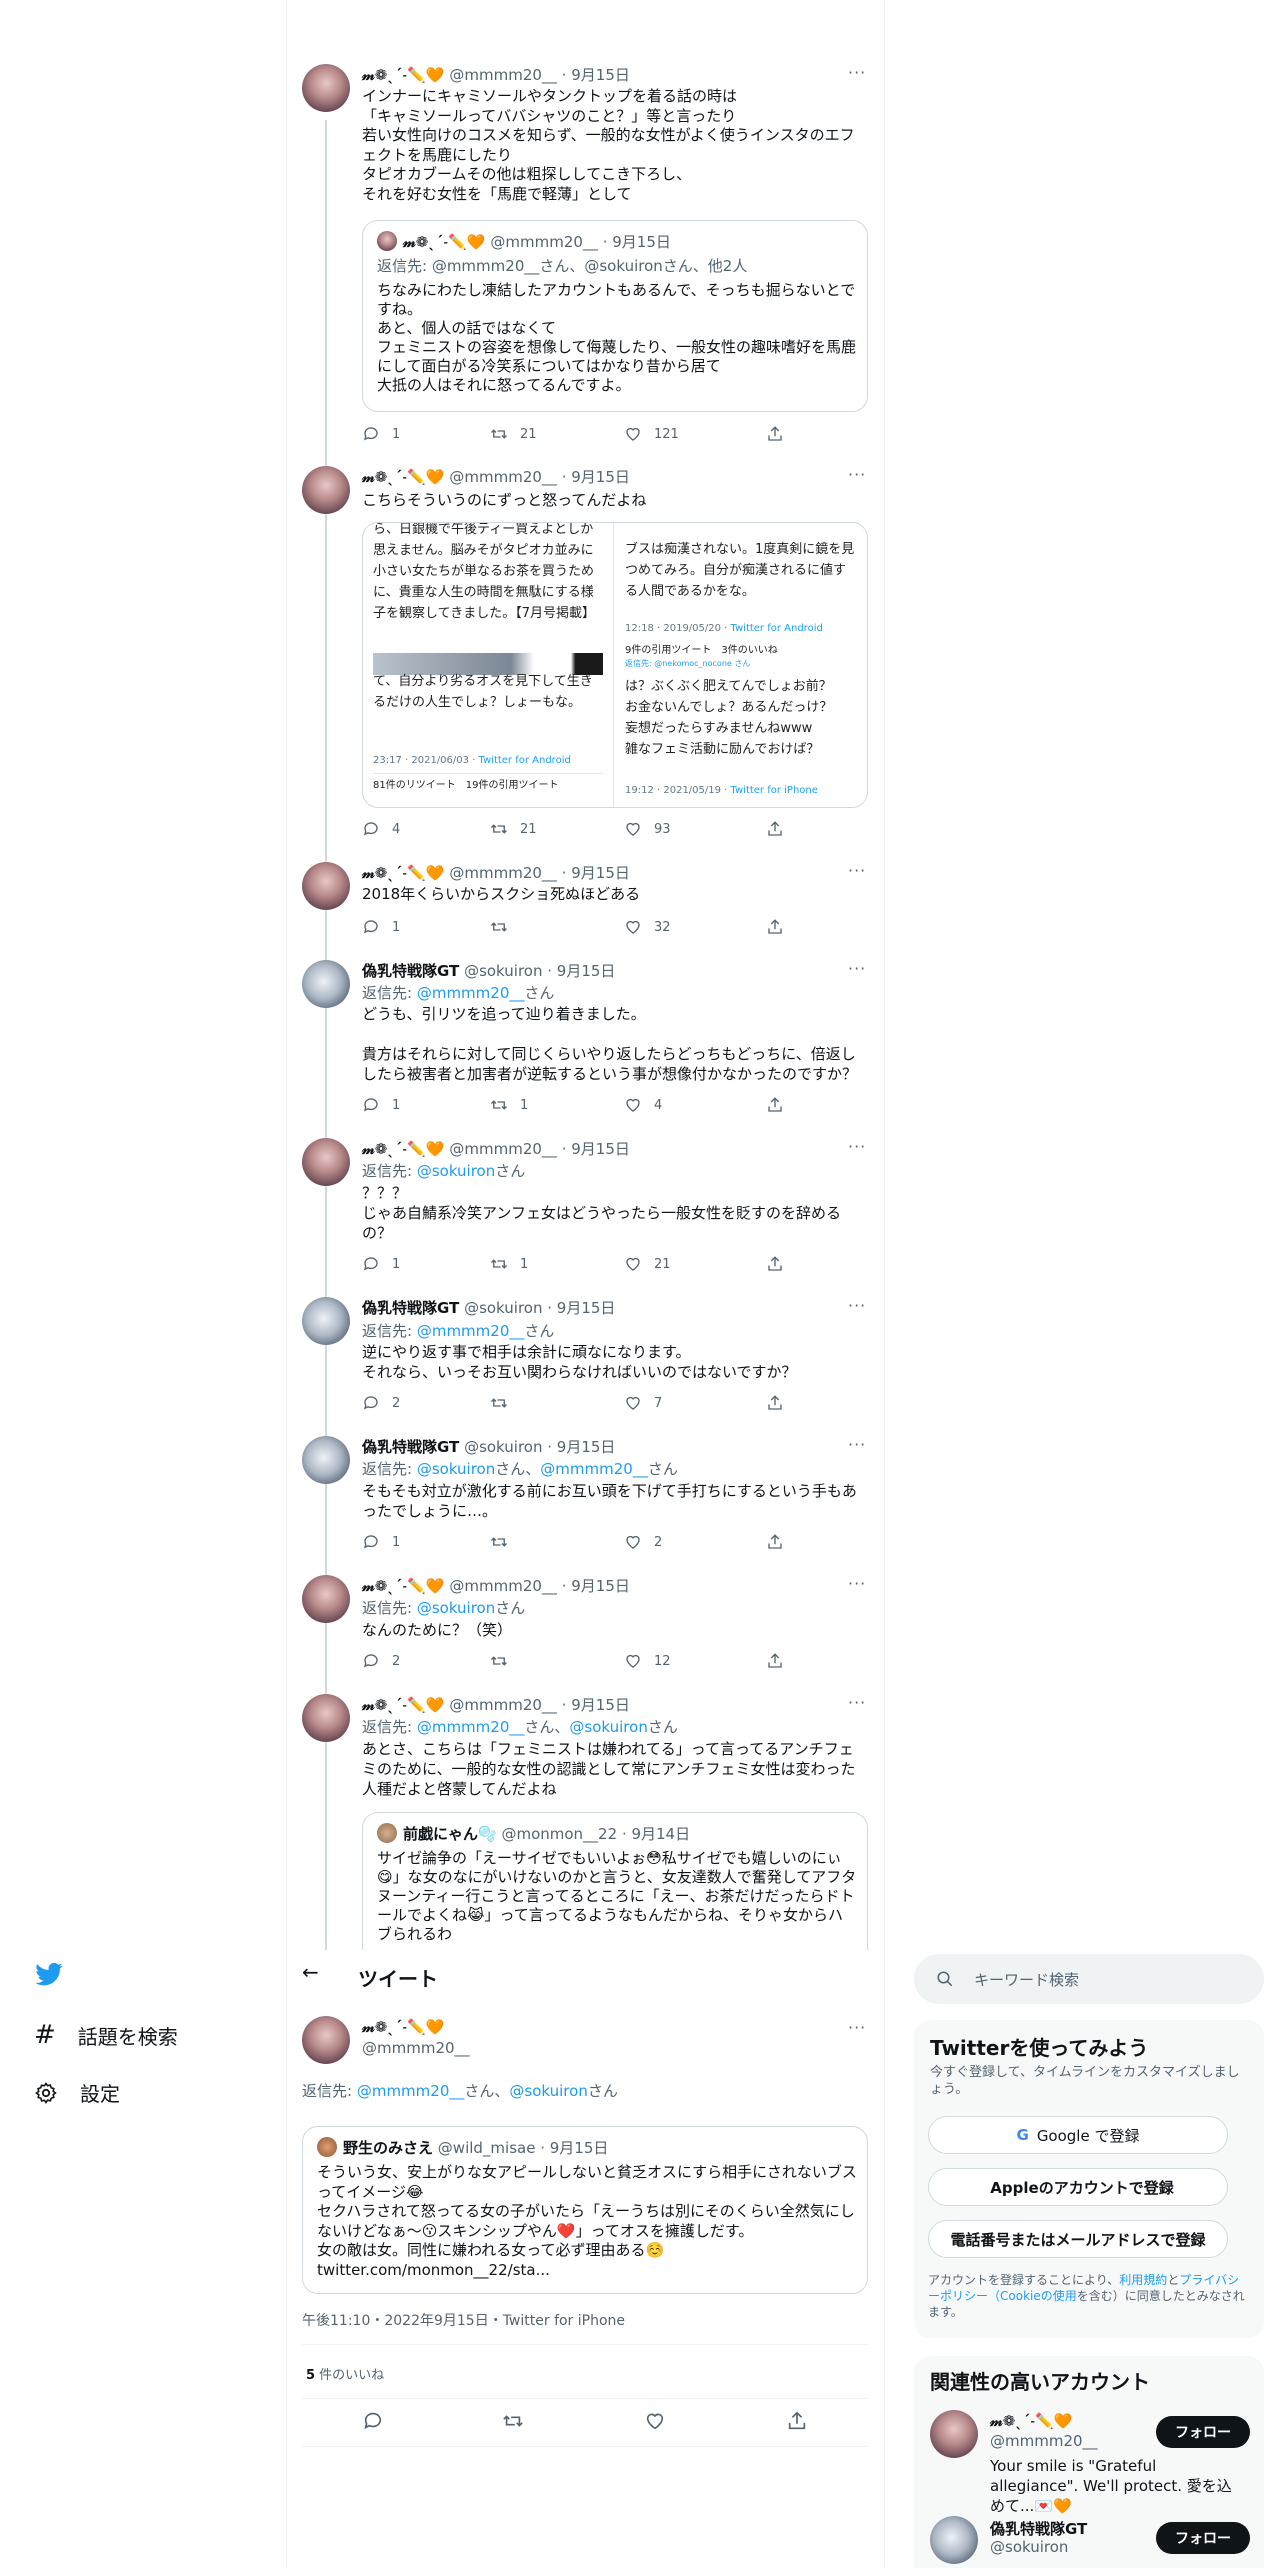  I want to click on reply-button: 4, so click(381, 829).